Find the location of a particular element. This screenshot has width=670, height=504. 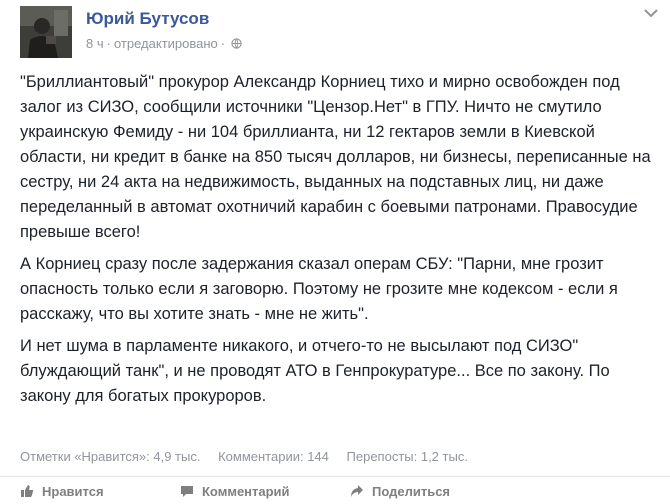

chevron-down-icon is located at coordinates (651, 13).